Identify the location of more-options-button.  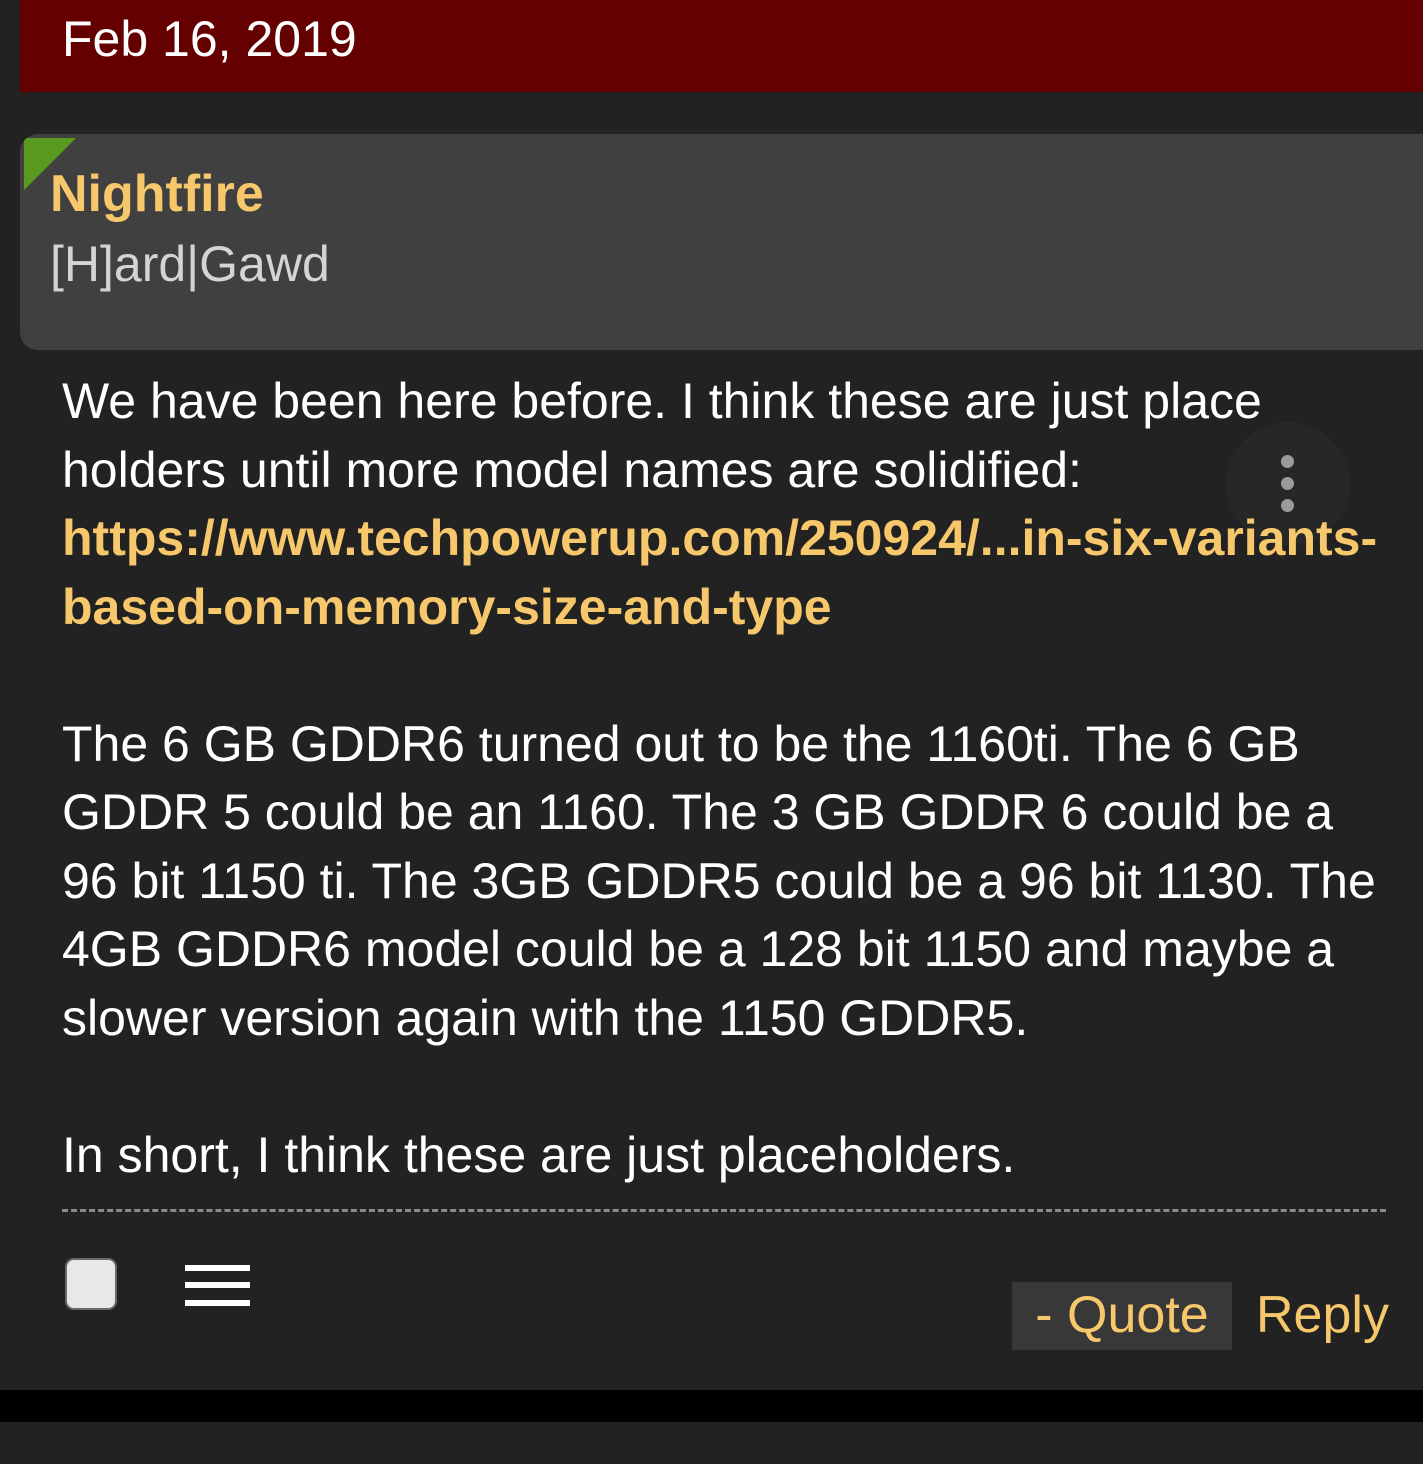
(1288, 484).